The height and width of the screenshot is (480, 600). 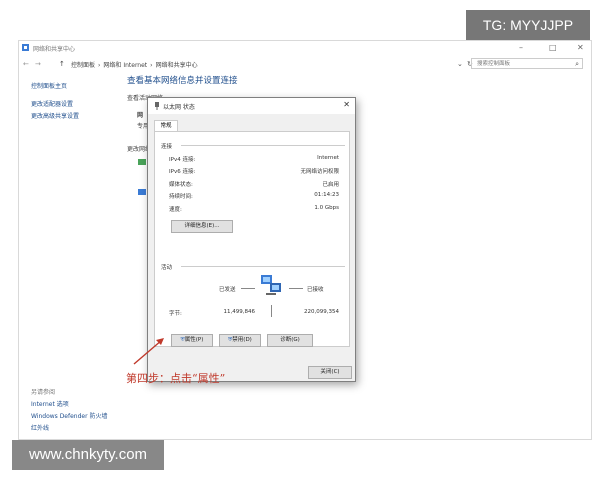 I want to click on back-button: ←, so click(x=26, y=64).